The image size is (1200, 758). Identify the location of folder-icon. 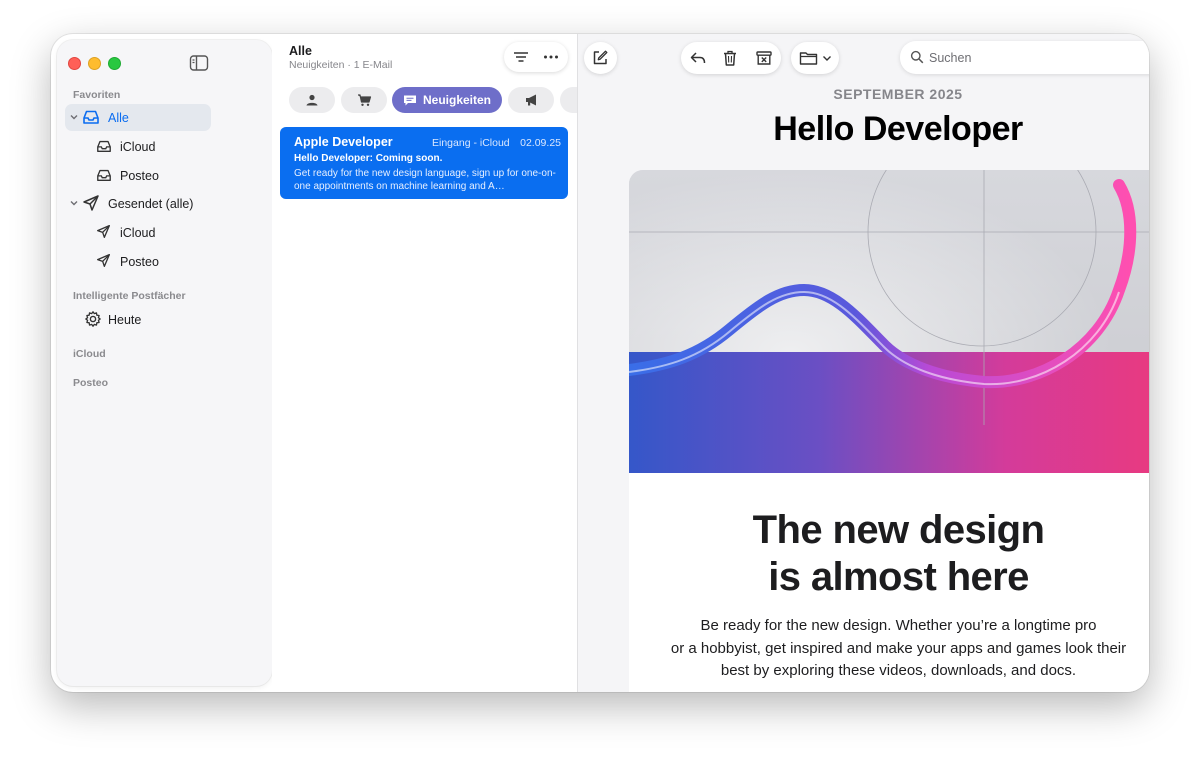
(808, 58).